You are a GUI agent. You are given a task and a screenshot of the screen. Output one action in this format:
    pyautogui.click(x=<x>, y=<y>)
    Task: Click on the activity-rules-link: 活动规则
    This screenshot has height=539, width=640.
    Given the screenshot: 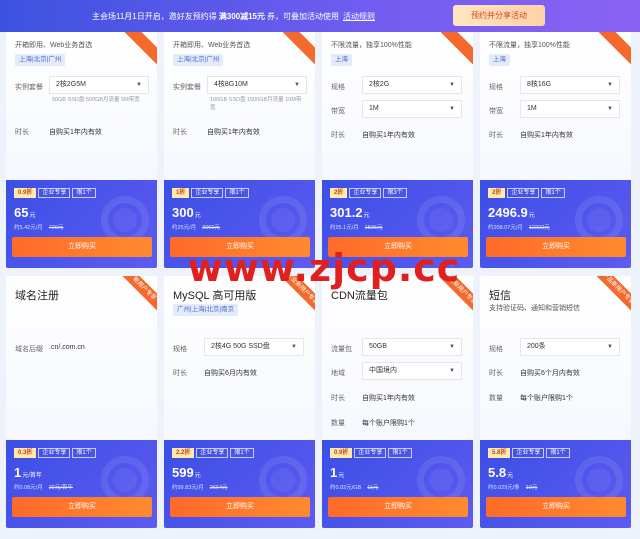 What is the action you would take?
    pyautogui.click(x=359, y=16)
    